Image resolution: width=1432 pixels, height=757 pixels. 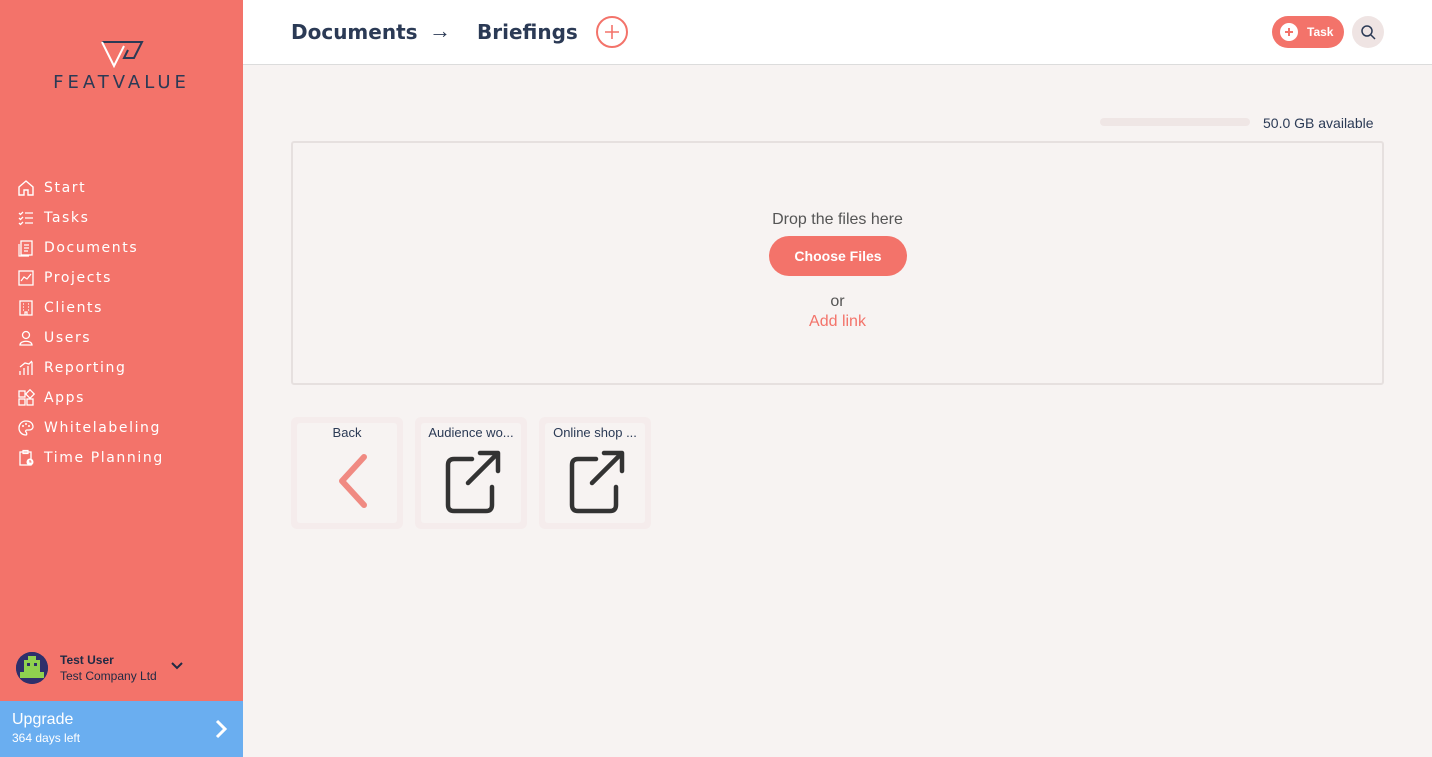 What do you see at coordinates (26, 308) in the screenshot?
I see `building-icon` at bounding box center [26, 308].